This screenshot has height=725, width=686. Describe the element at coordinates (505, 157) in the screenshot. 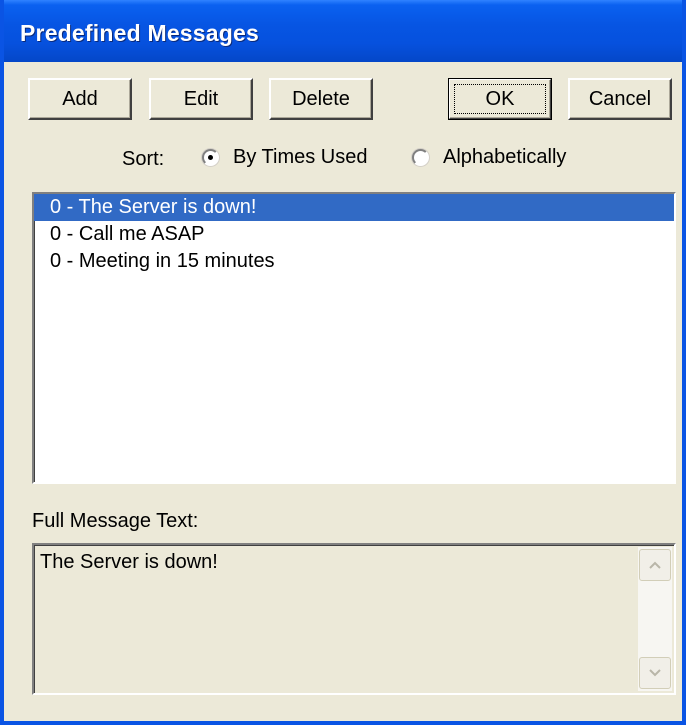

I see `radio-label: Alphabetically` at that location.